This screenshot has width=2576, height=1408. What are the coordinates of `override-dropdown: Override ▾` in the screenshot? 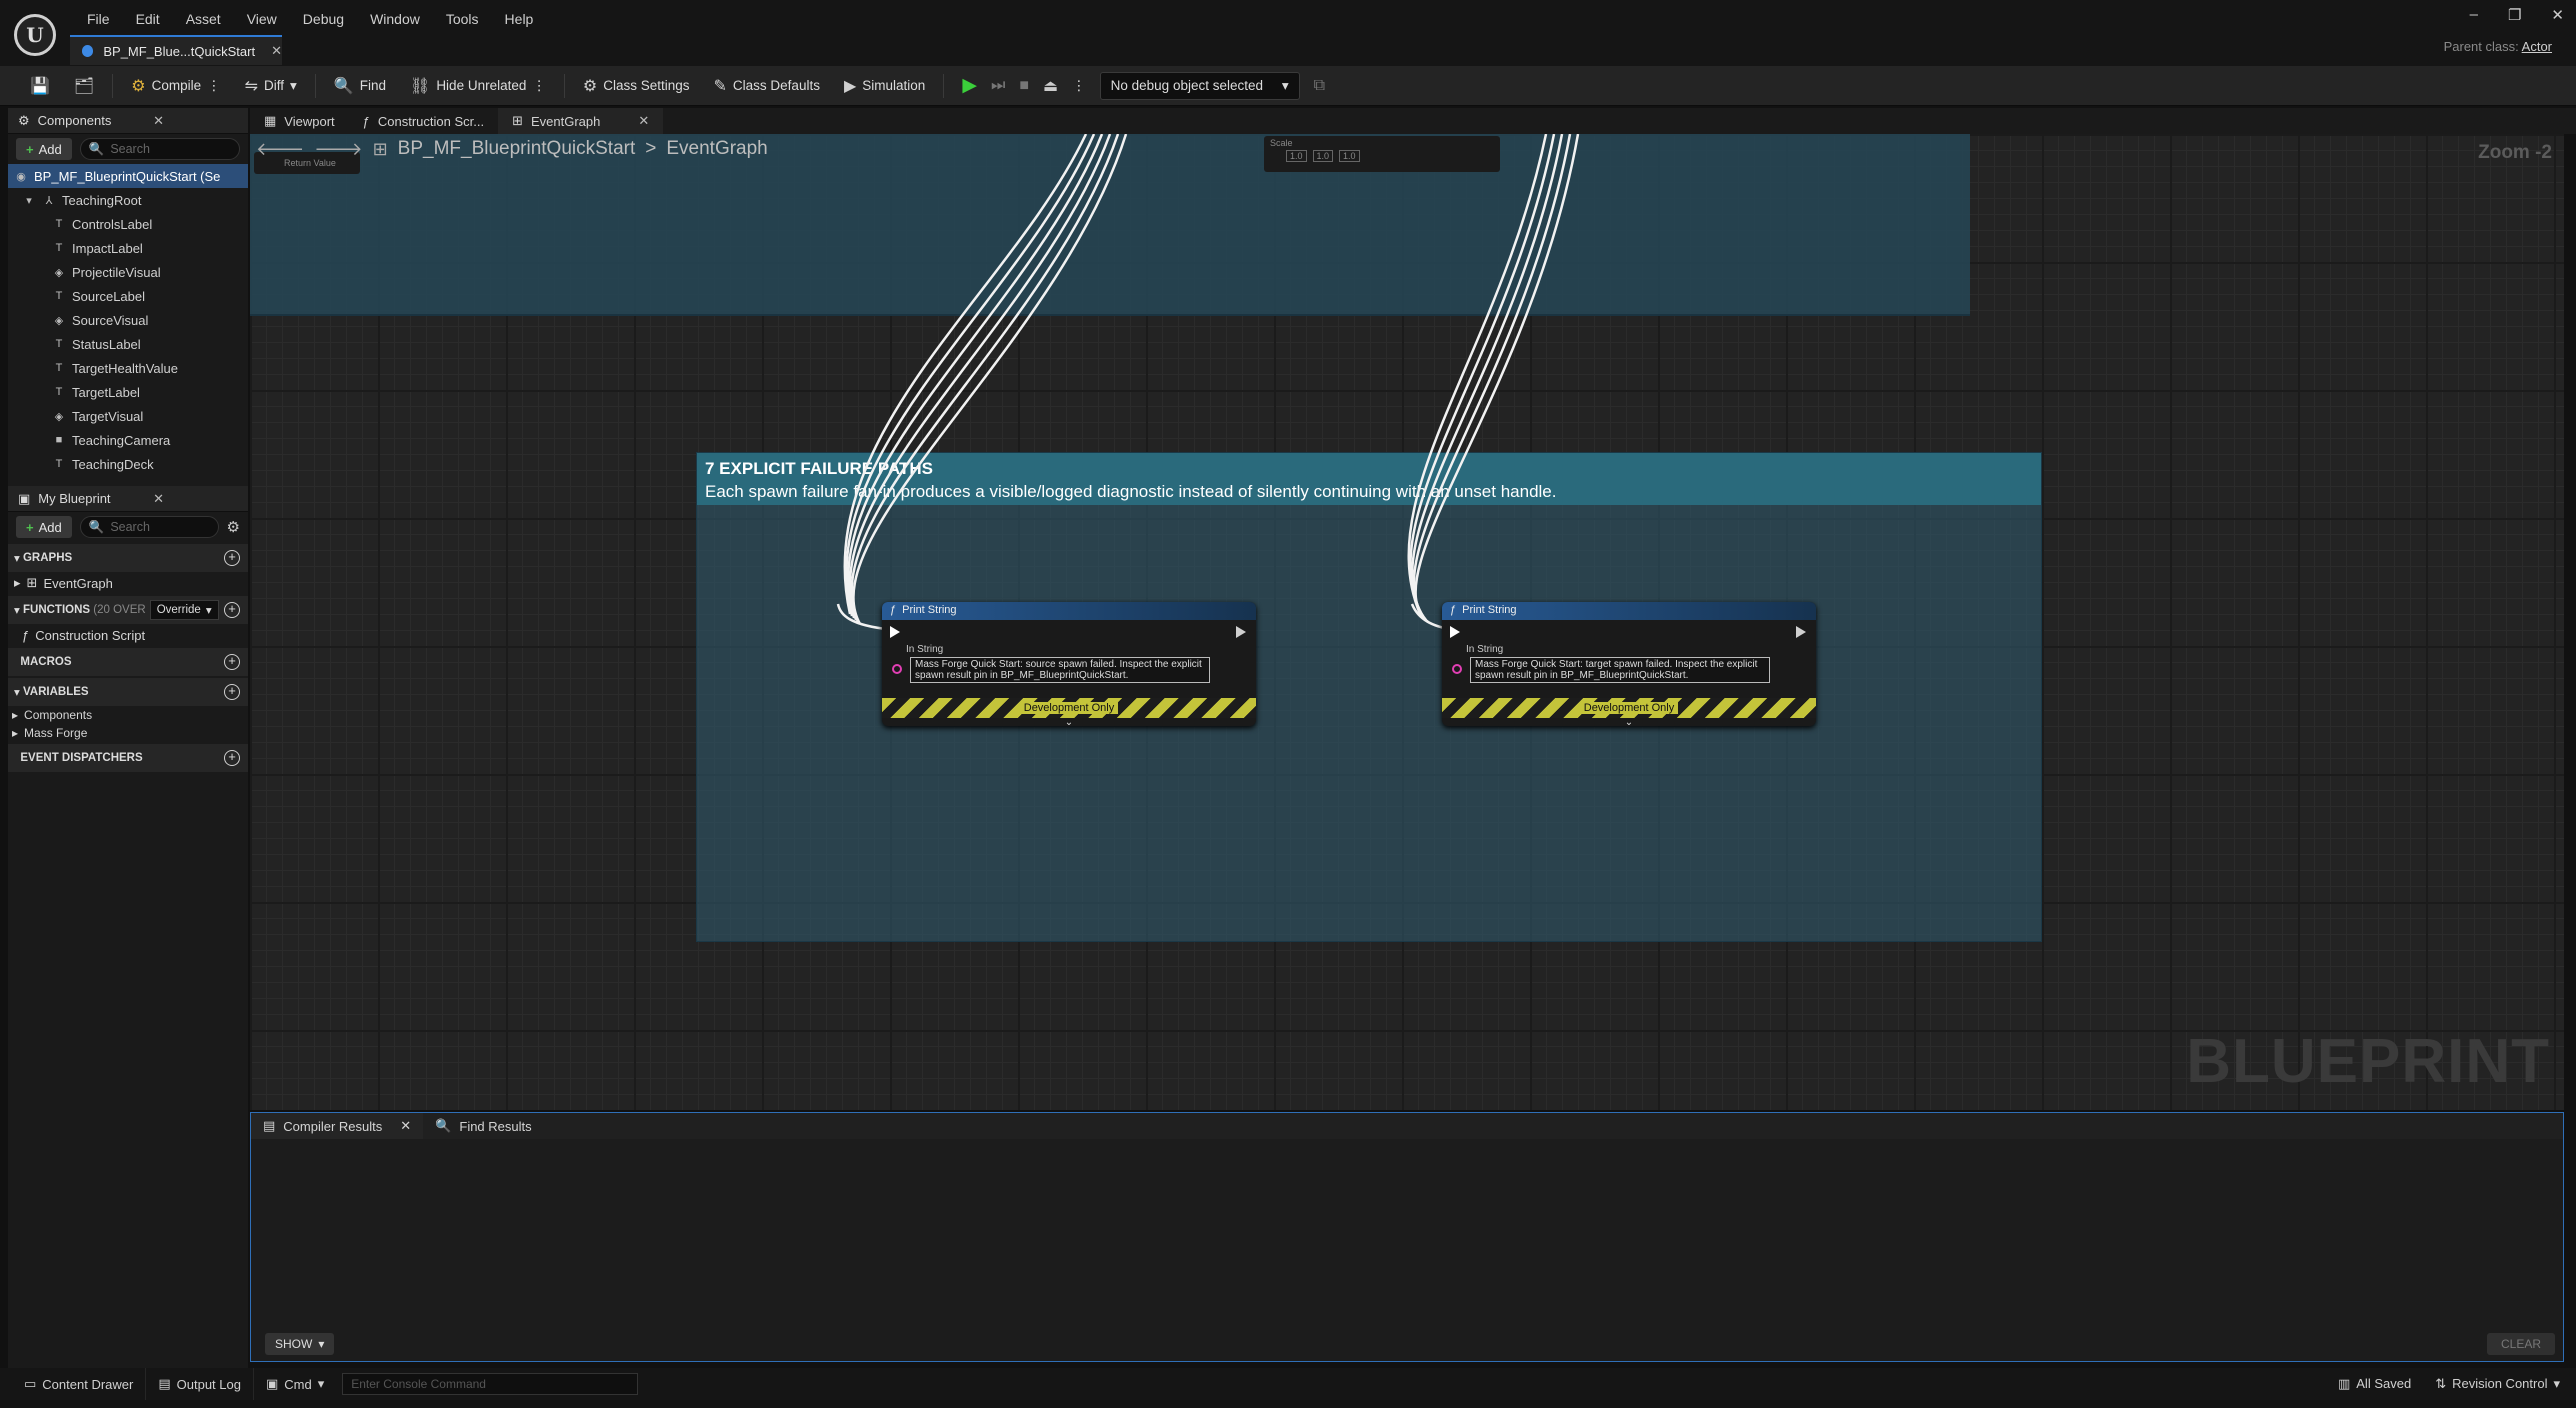 It's located at (184, 610).